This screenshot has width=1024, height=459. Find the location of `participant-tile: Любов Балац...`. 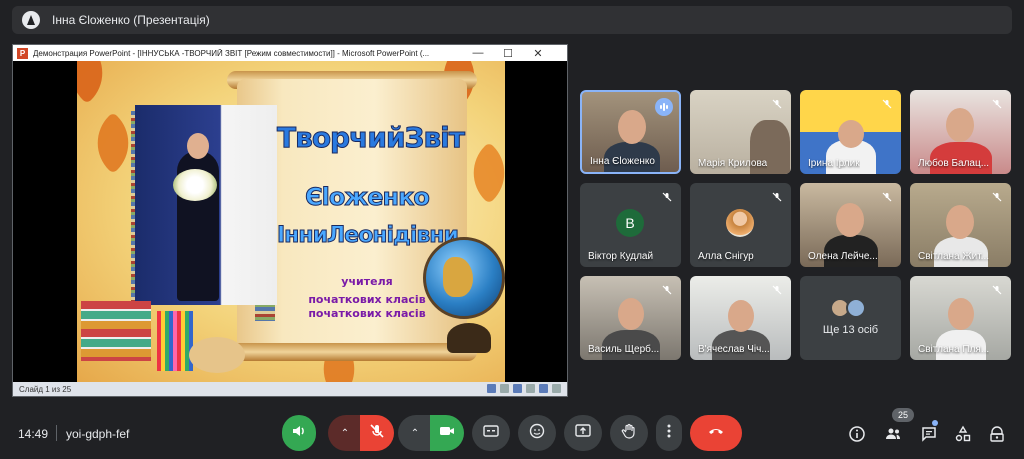

participant-tile: Любов Балац... is located at coordinates (960, 132).